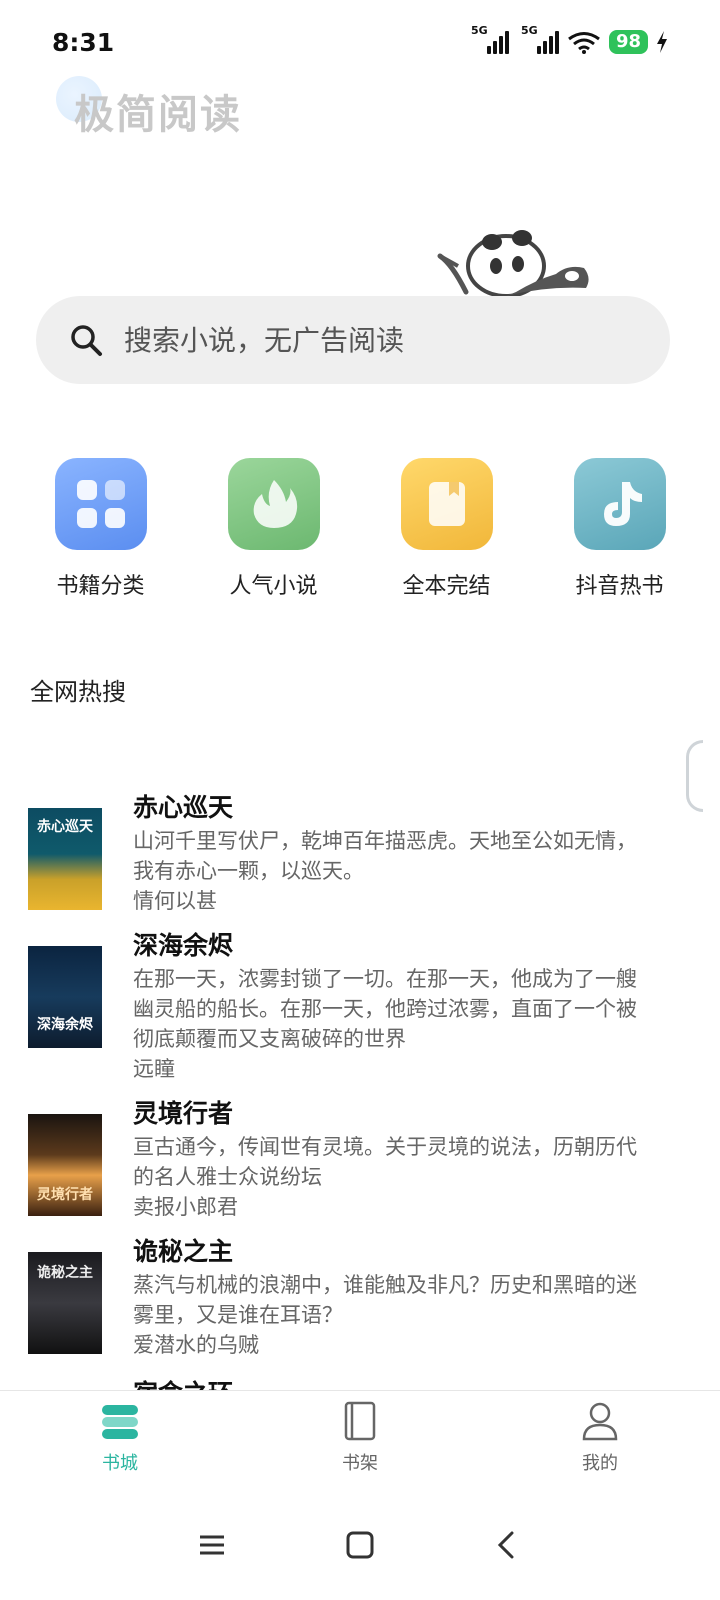  What do you see at coordinates (83, 42) in the screenshot?
I see `status-time: 8:31` at bounding box center [83, 42].